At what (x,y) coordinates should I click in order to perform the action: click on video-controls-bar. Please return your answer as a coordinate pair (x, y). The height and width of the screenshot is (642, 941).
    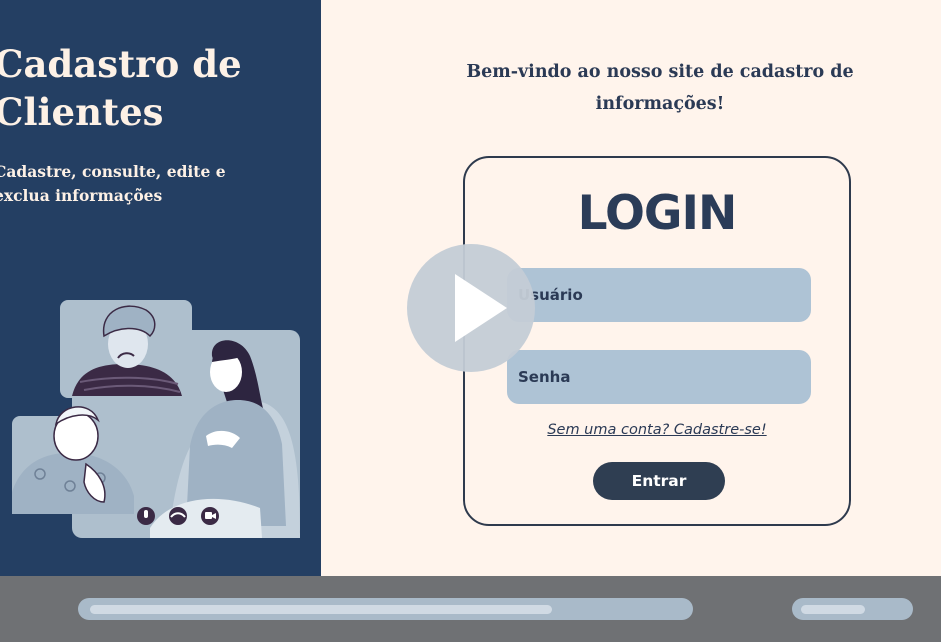
    Looking at the image, I should click on (470, 609).